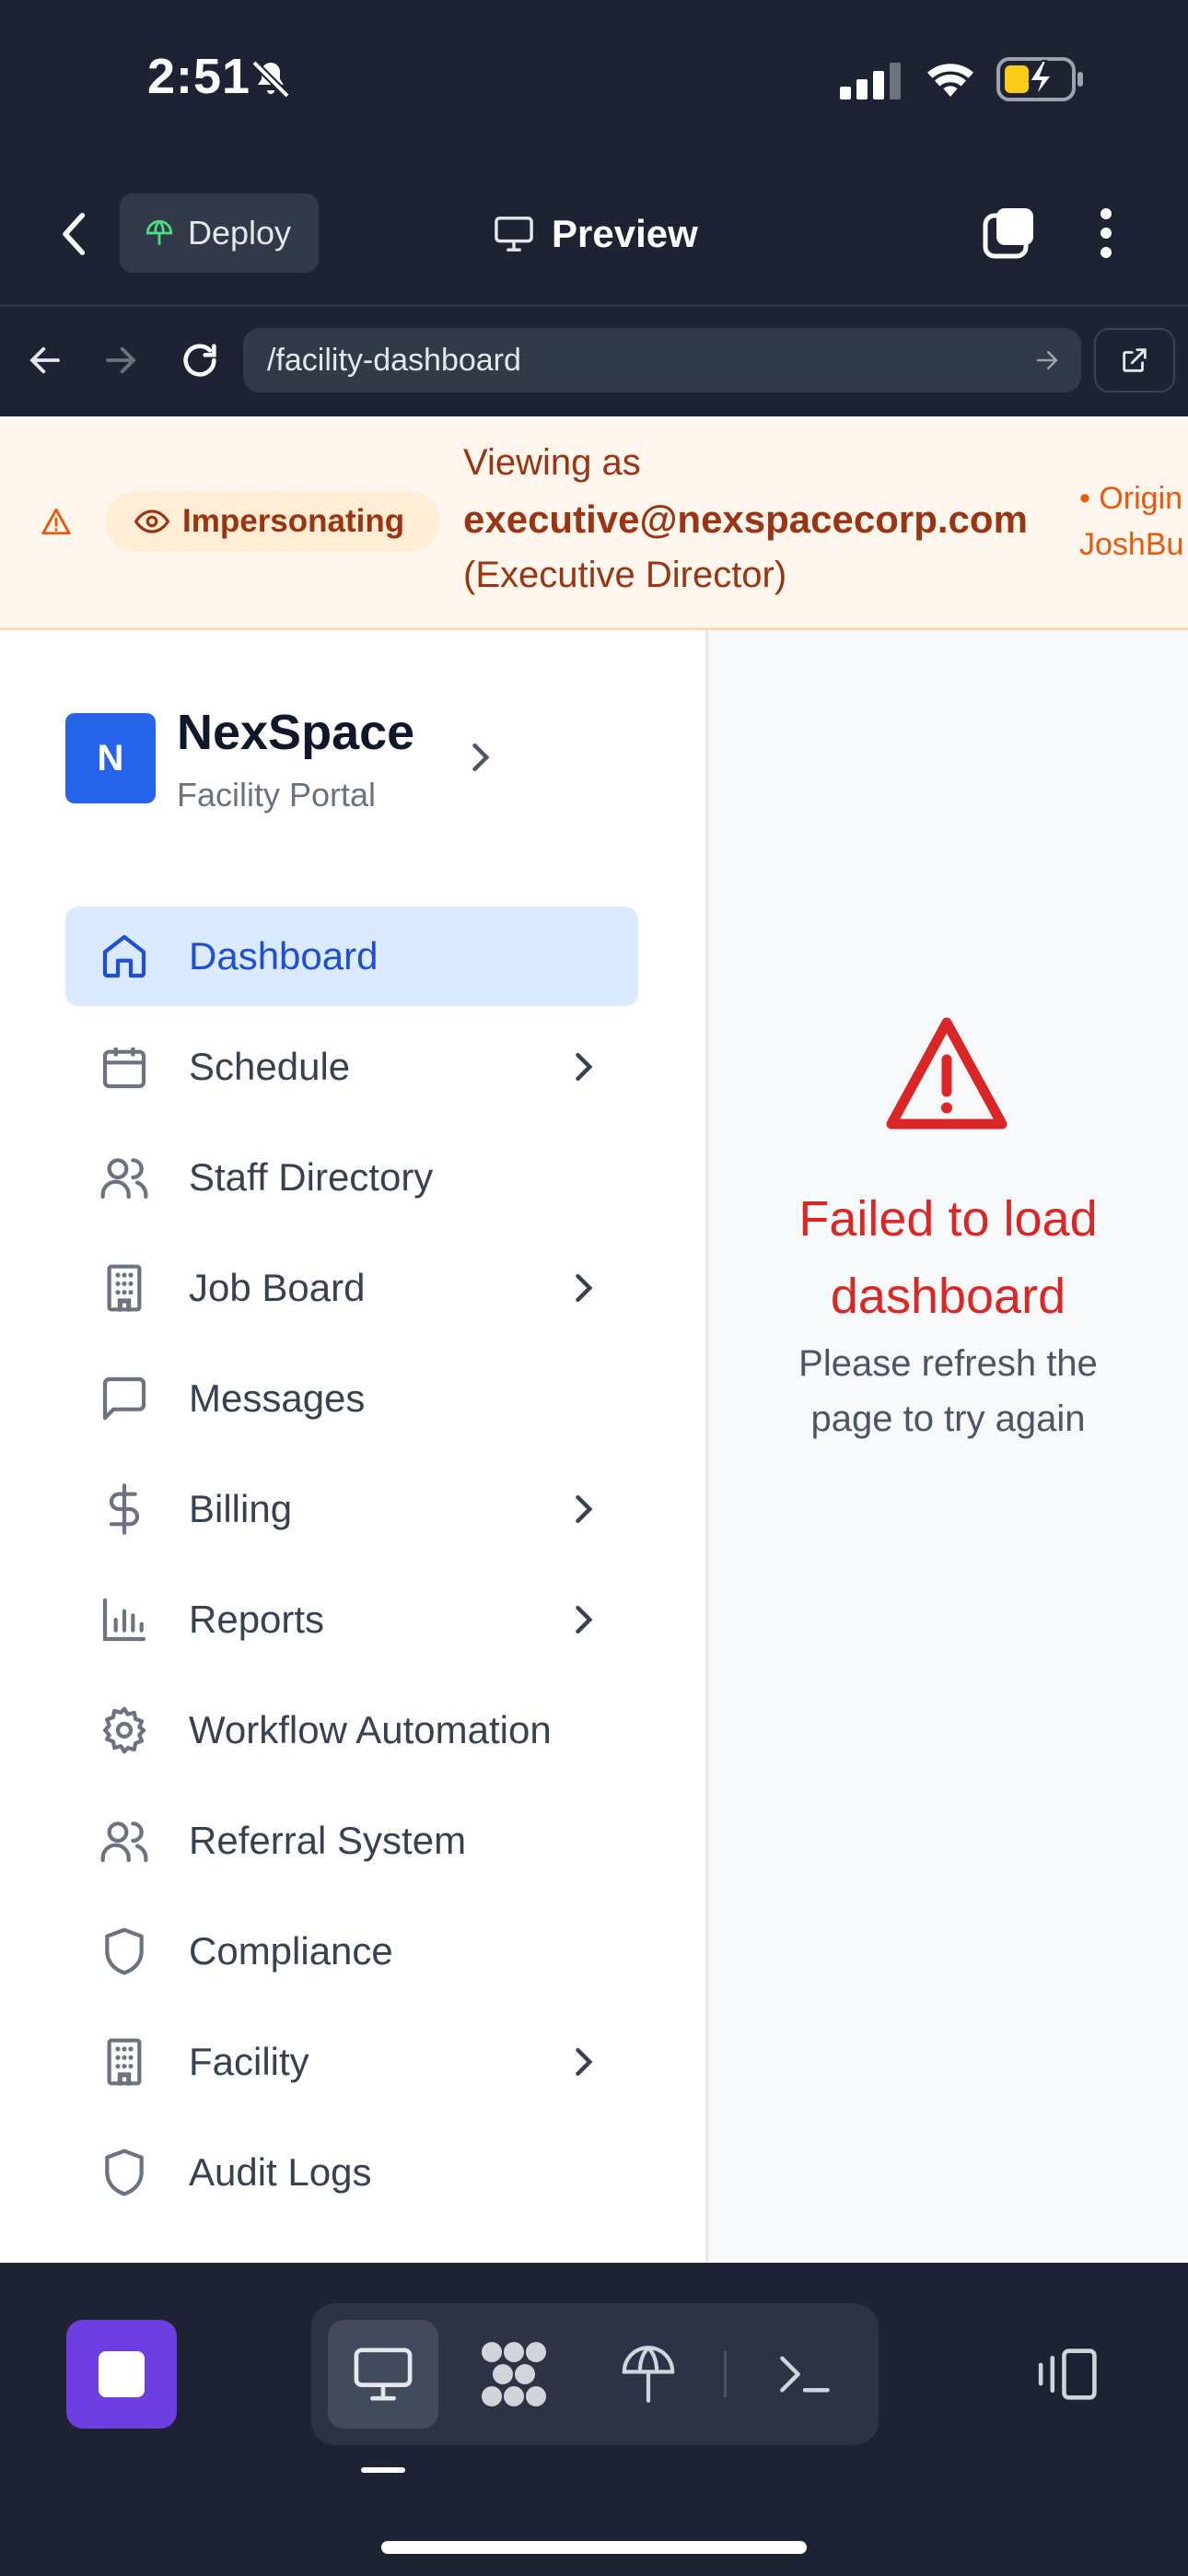 This screenshot has width=1188, height=2576. What do you see at coordinates (124, 956) in the screenshot?
I see `home-icon` at bounding box center [124, 956].